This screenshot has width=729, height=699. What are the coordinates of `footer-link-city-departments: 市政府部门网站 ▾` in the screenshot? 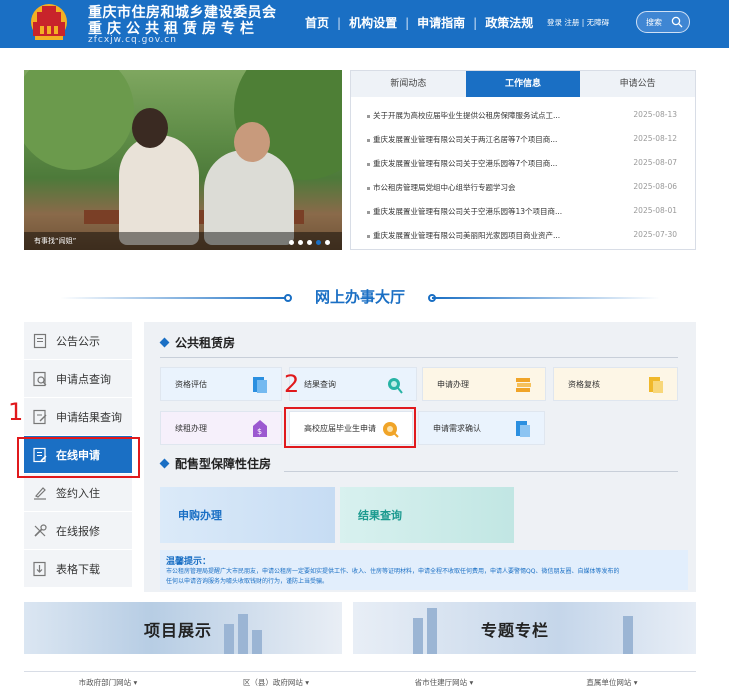 It's located at (108, 682).